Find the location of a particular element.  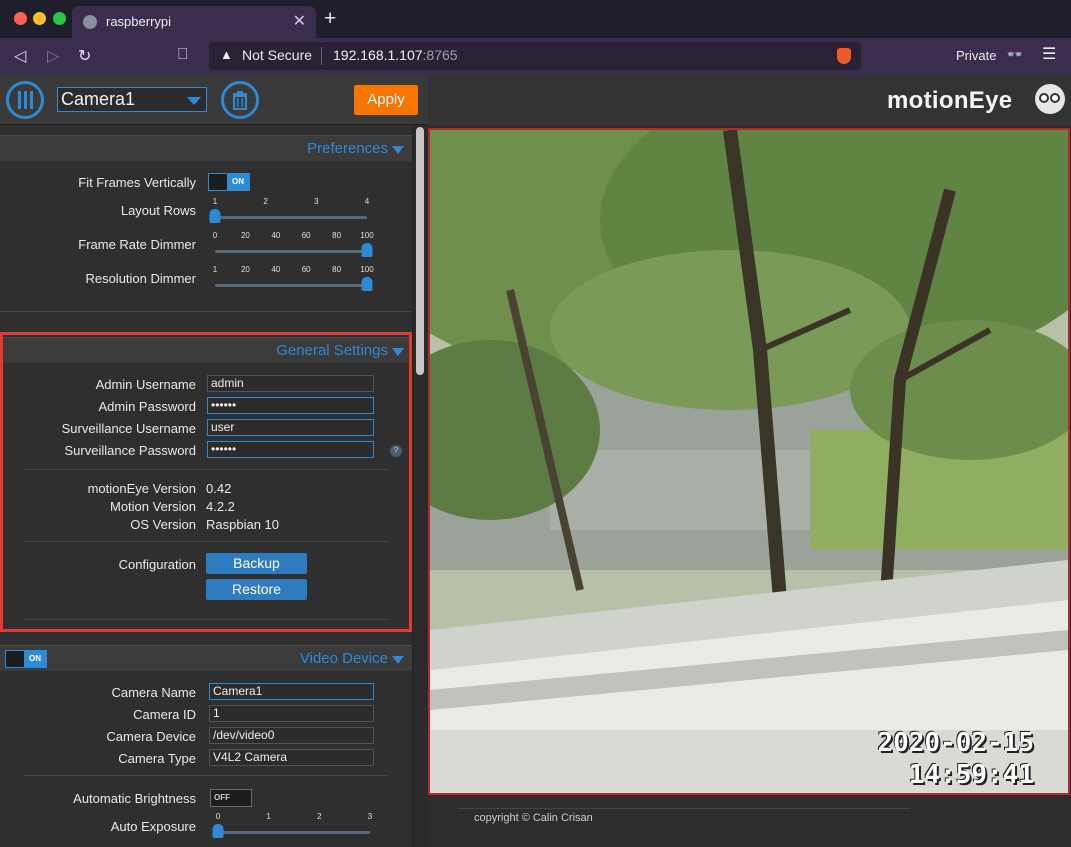

general-settings-header: General Settings is located at coordinates (206, 350).